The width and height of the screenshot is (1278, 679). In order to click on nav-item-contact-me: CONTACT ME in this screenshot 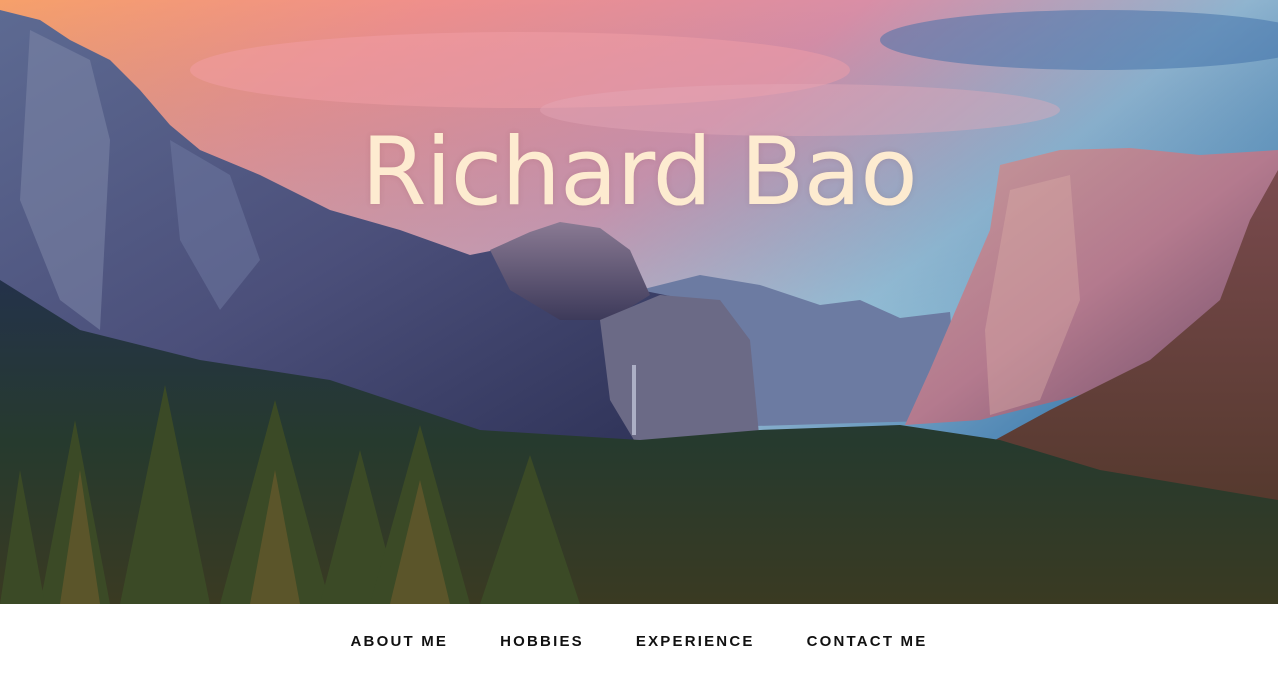, I will do `click(867, 641)`.